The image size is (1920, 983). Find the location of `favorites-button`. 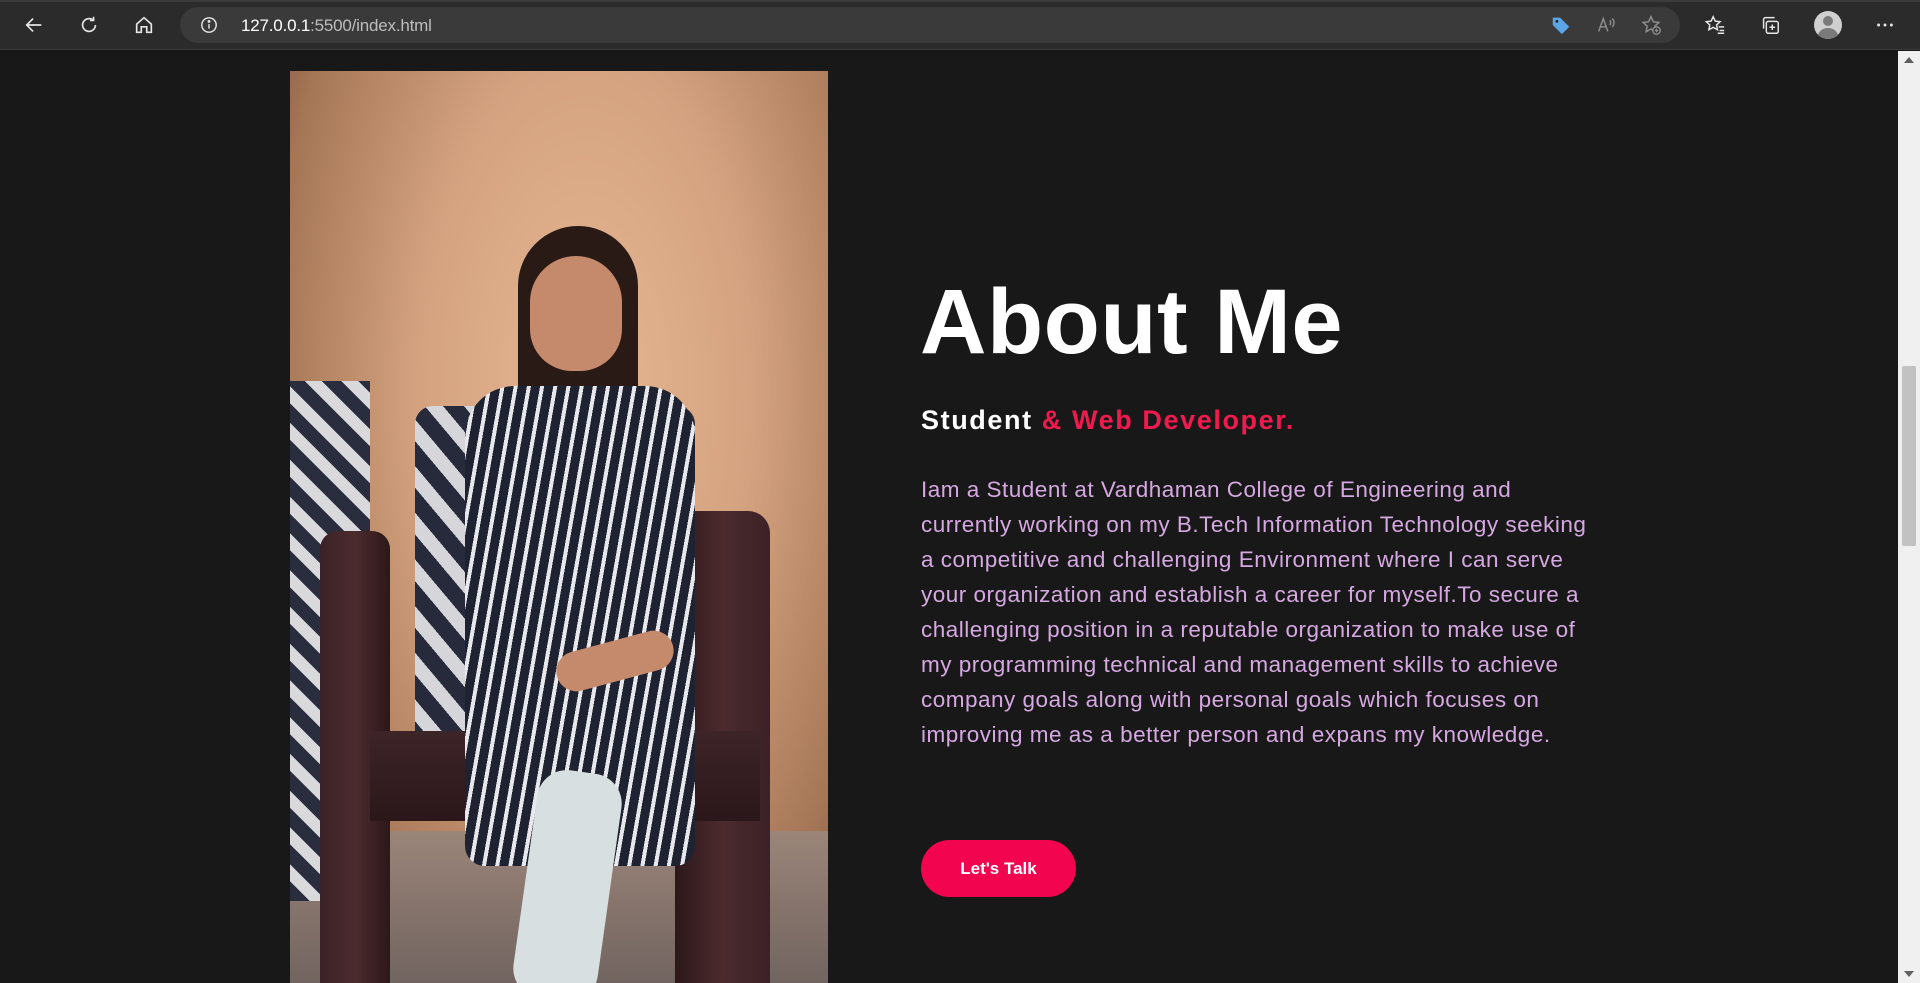

favorites-button is located at coordinates (1715, 25).